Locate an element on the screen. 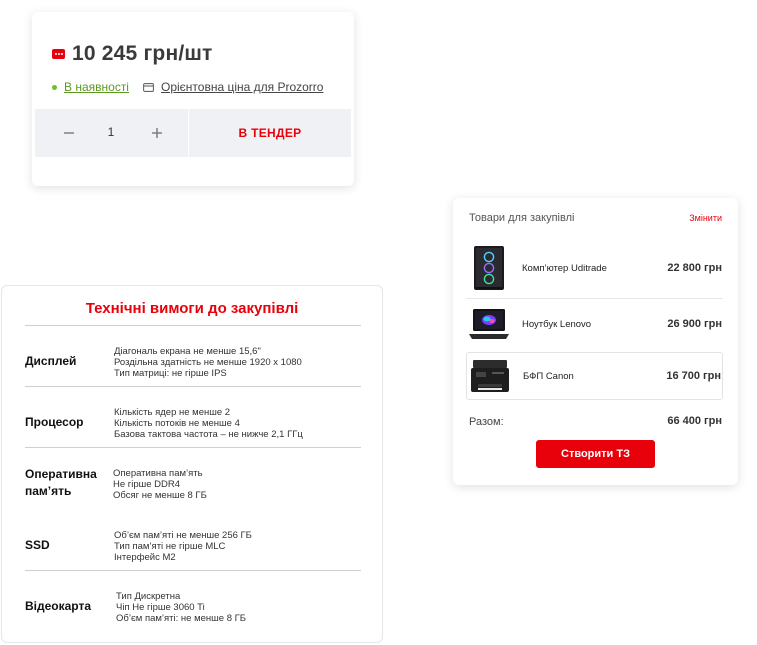  requirement-label: Оперативна пам’ять is located at coordinates (61, 482).